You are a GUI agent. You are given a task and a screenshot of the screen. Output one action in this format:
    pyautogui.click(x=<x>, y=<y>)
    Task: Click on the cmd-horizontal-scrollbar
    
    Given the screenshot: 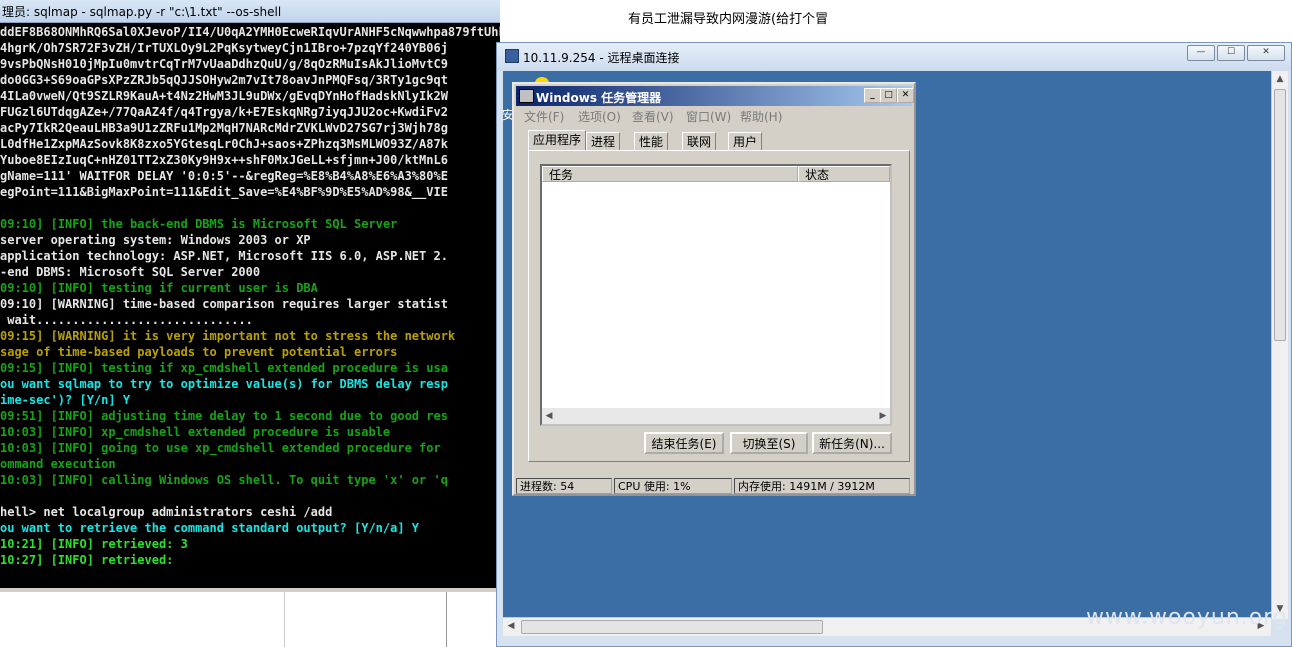 What is the action you would take?
    pyautogui.click(x=250, y=590)
    